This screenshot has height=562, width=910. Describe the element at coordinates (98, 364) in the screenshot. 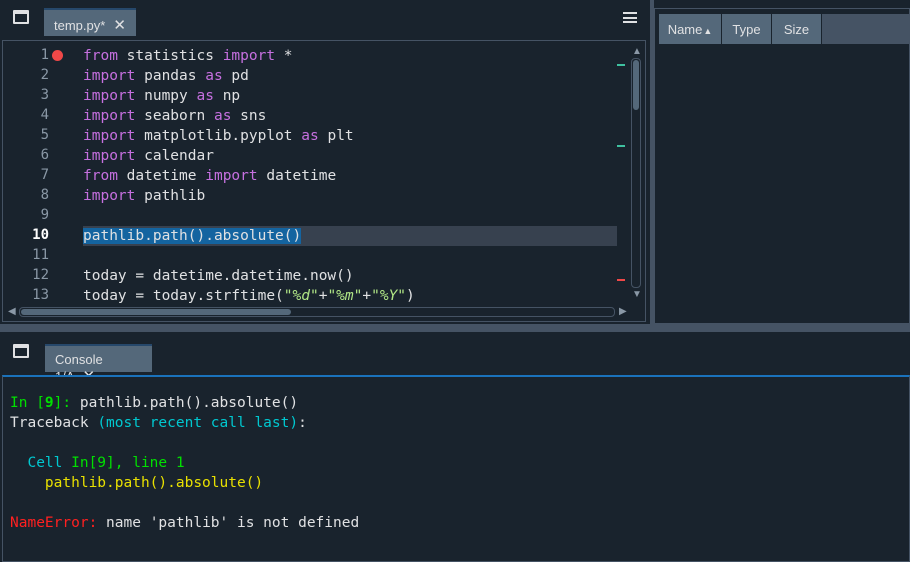

I see `tab-console: Console 1/A✕` at that location.